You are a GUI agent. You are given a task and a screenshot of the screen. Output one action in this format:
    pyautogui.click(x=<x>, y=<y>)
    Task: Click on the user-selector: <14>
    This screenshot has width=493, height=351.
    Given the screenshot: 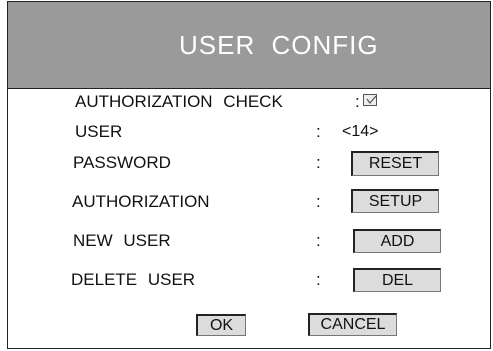 What is the action you would take?
    pyautogui.click(x=360, y=132)
    